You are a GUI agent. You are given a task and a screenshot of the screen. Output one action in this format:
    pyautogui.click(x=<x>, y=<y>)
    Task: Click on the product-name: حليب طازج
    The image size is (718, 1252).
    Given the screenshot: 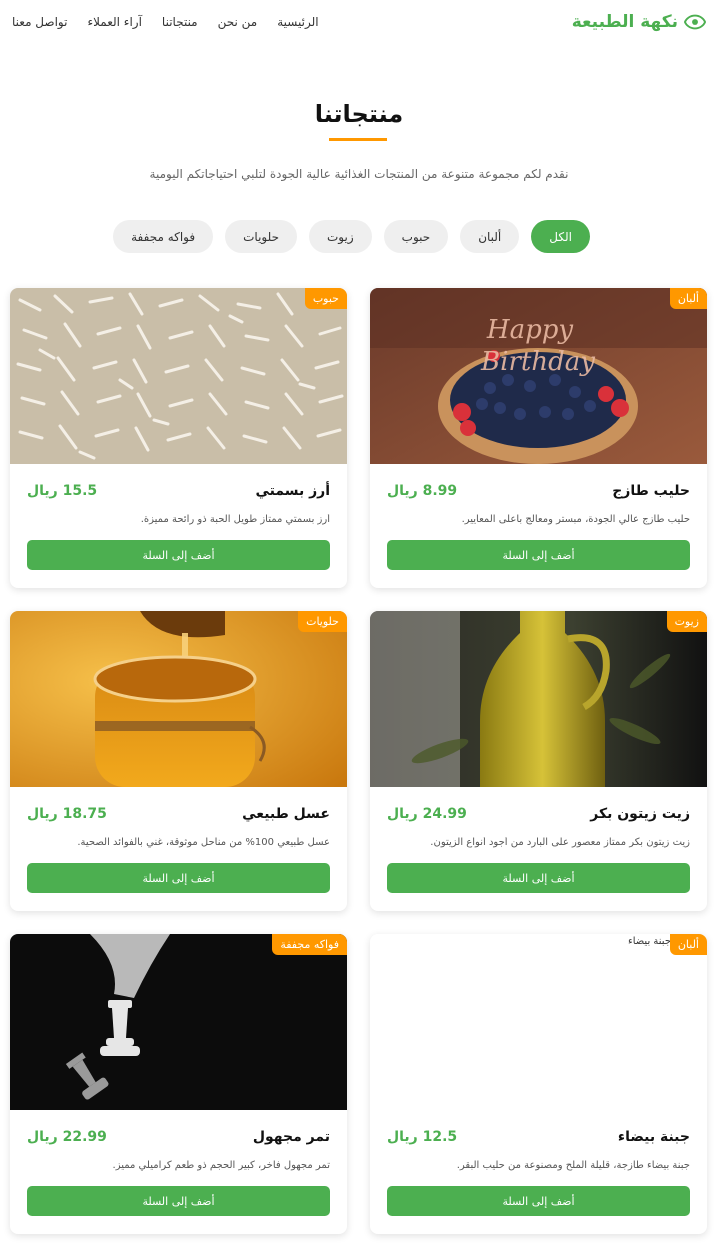 What is the action you would take?
    pyautogui.click(x=651, y=491)
    